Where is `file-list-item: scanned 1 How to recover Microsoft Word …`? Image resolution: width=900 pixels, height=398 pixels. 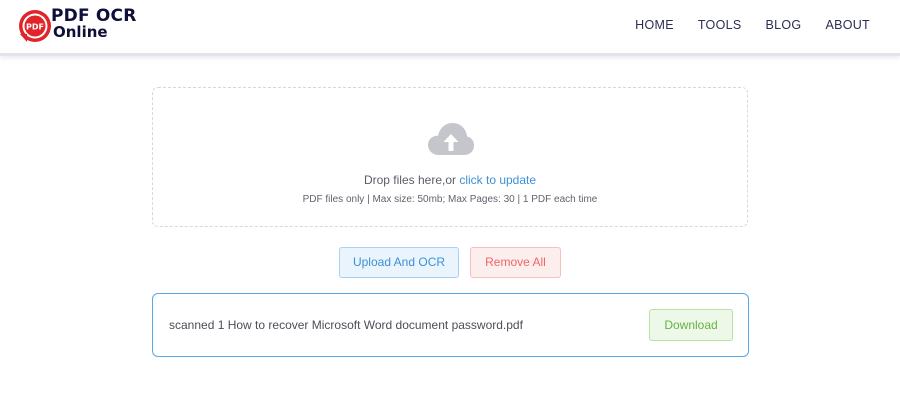
file-list-item: scanned 1 How to recover Microsoft Word … is located at coordinates (450, 325).